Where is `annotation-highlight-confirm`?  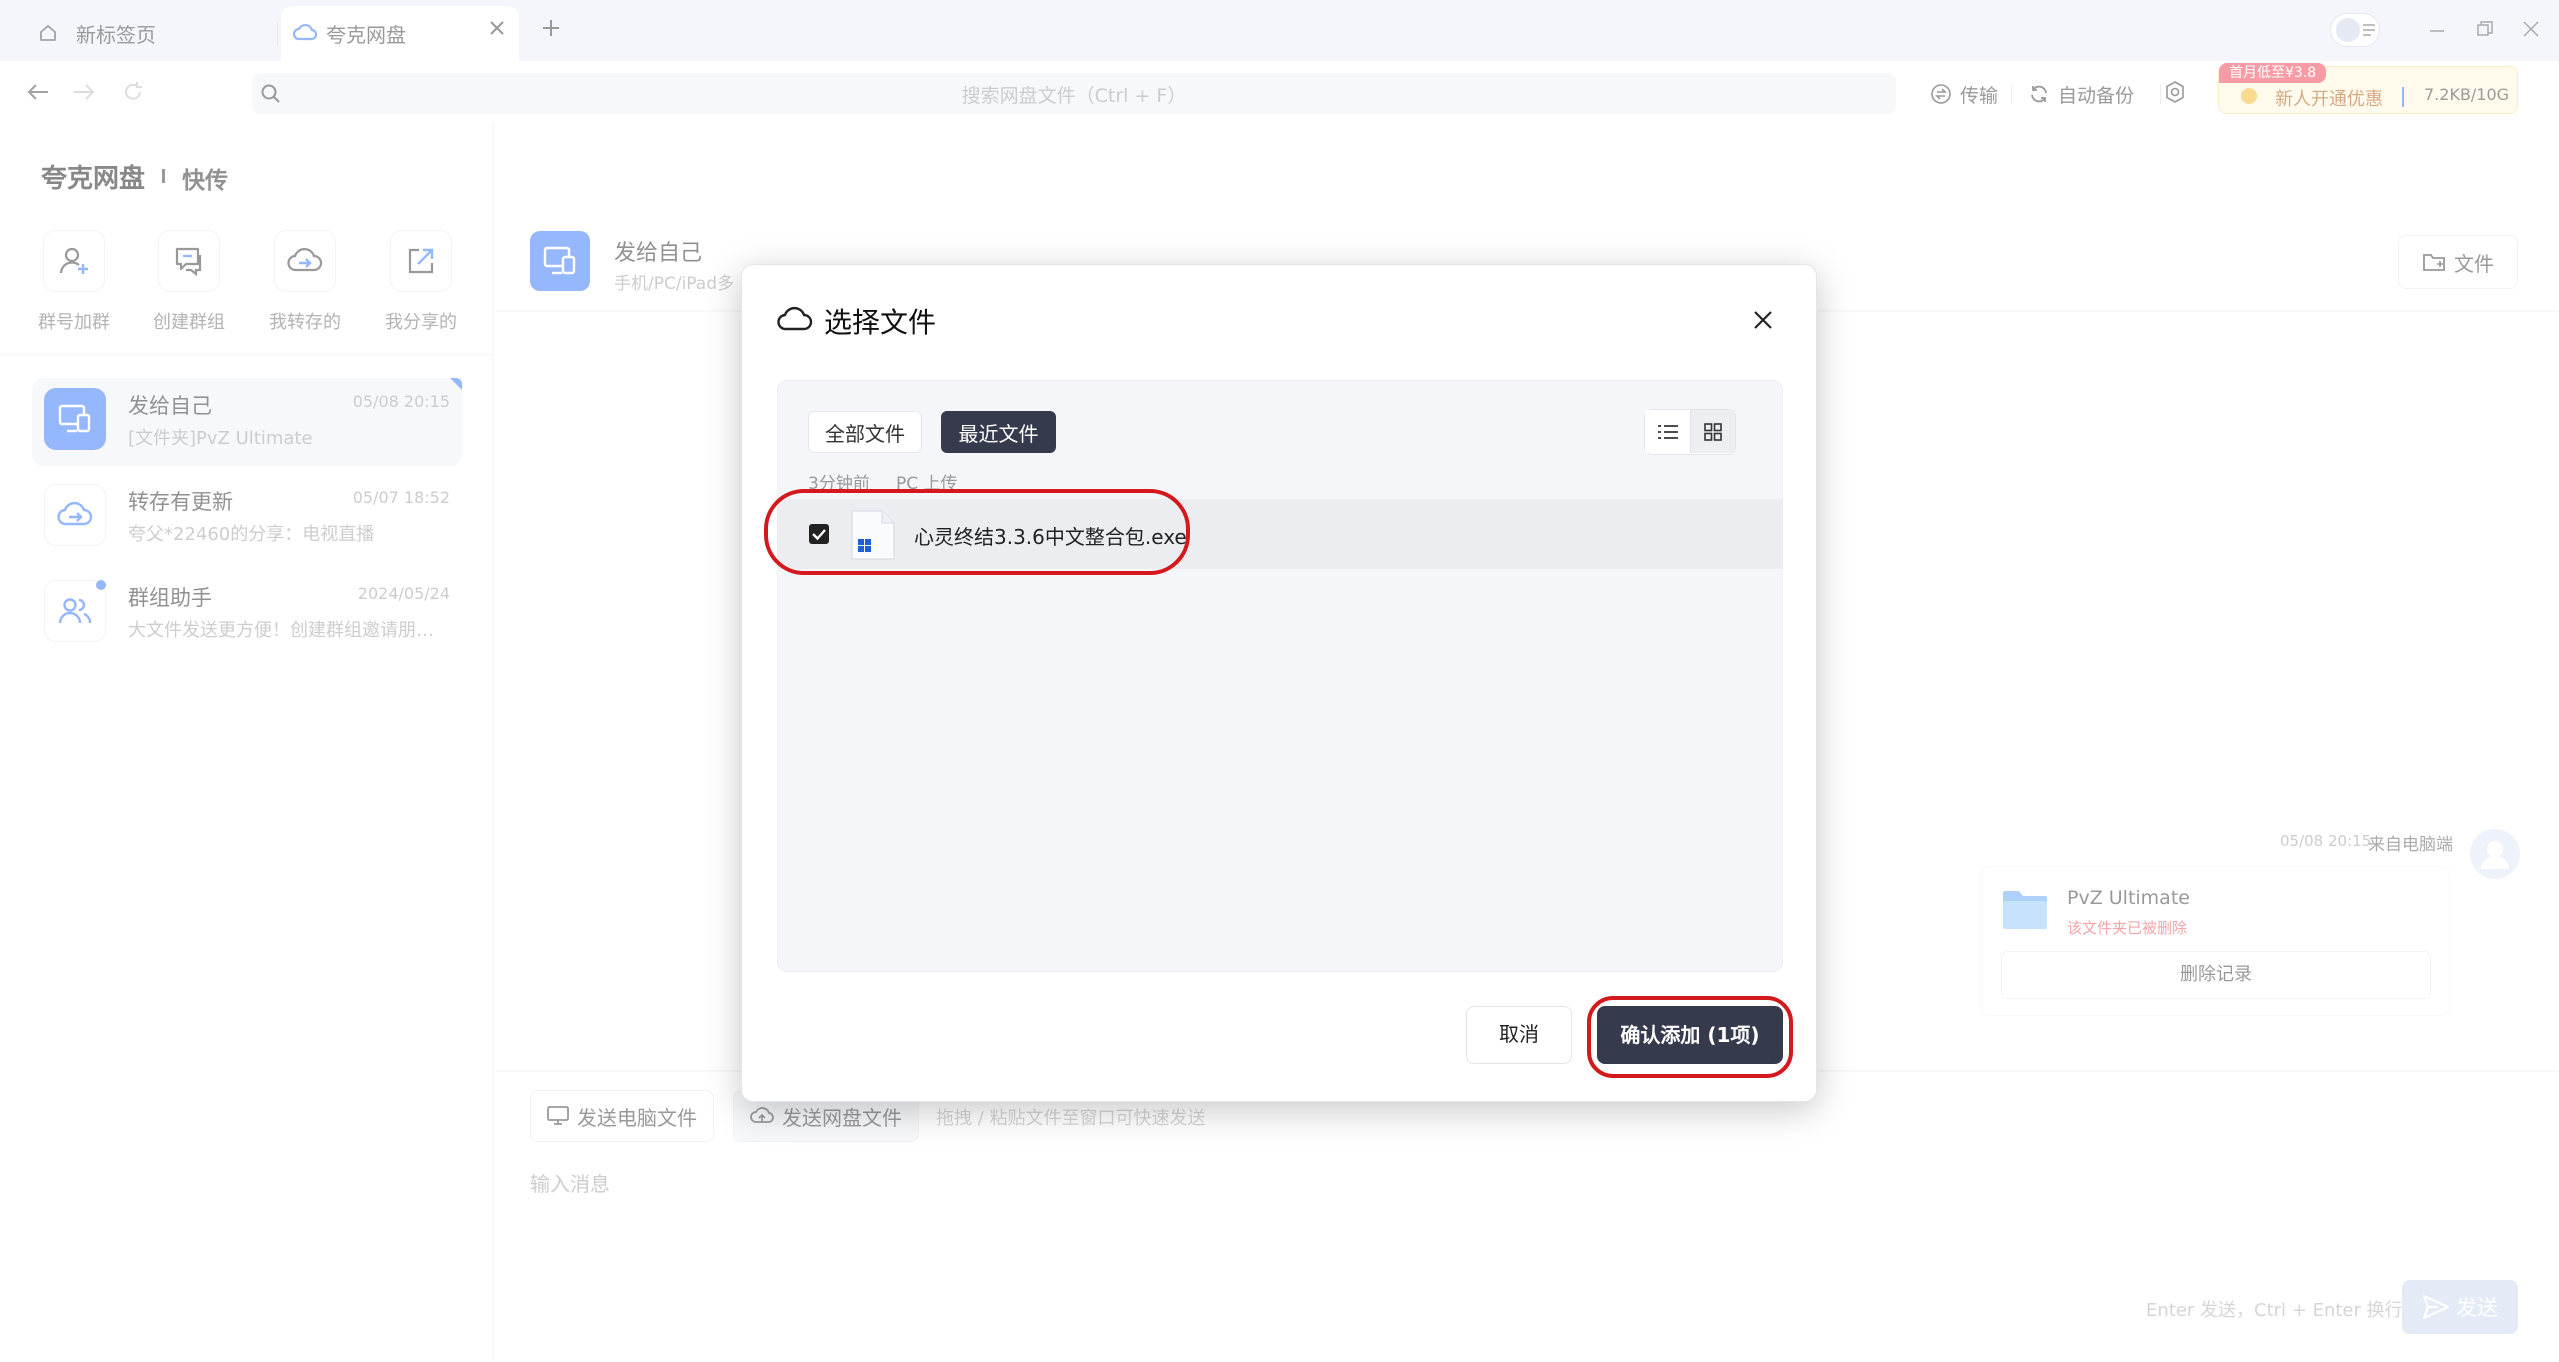 annotation-highlight-confirm is located at coordinates (1690, 1037).